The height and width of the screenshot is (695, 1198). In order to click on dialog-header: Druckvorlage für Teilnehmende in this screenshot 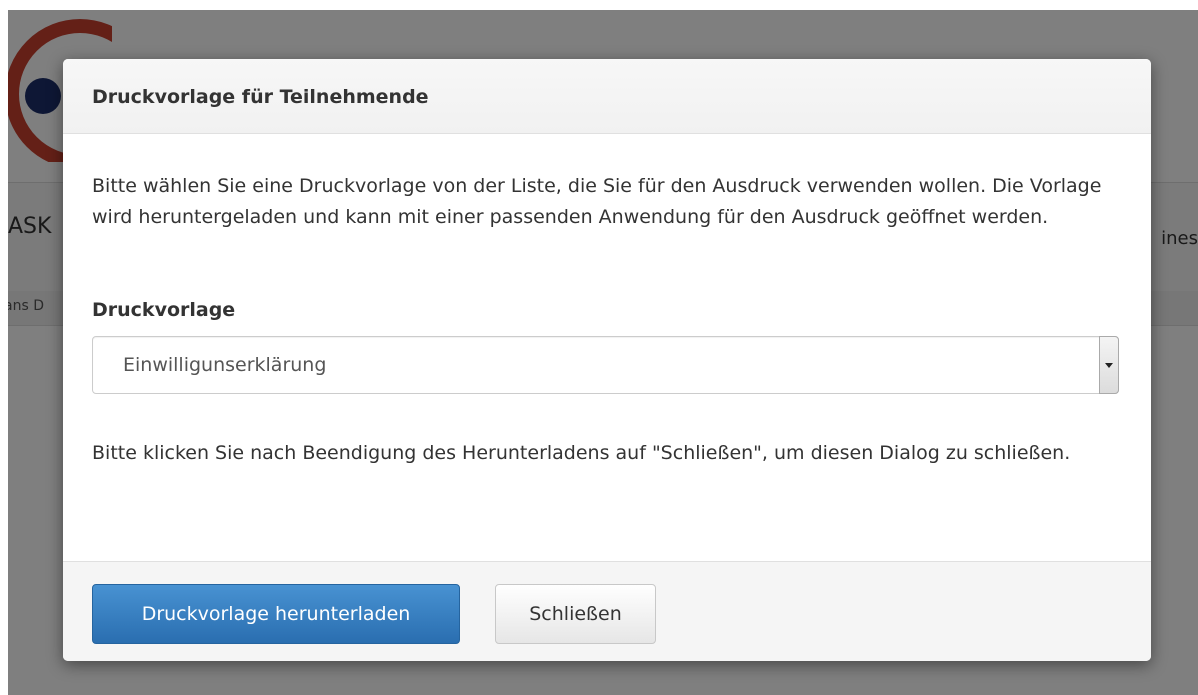, I will do `click(607, 96)`.